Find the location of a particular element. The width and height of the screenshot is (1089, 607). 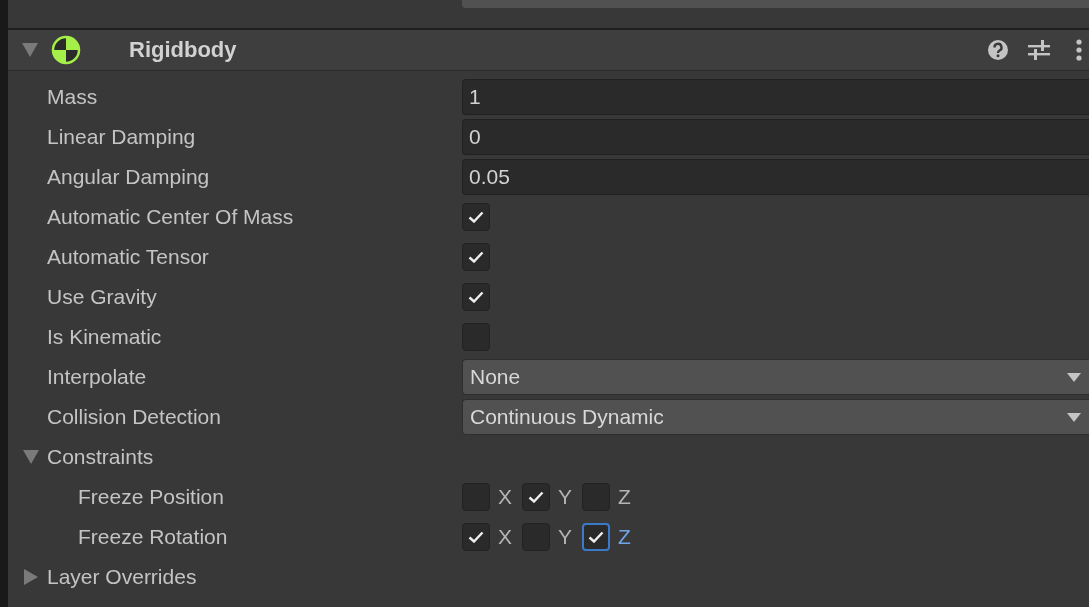

property-label: Linear Damping is located at coordinates (121, 137).